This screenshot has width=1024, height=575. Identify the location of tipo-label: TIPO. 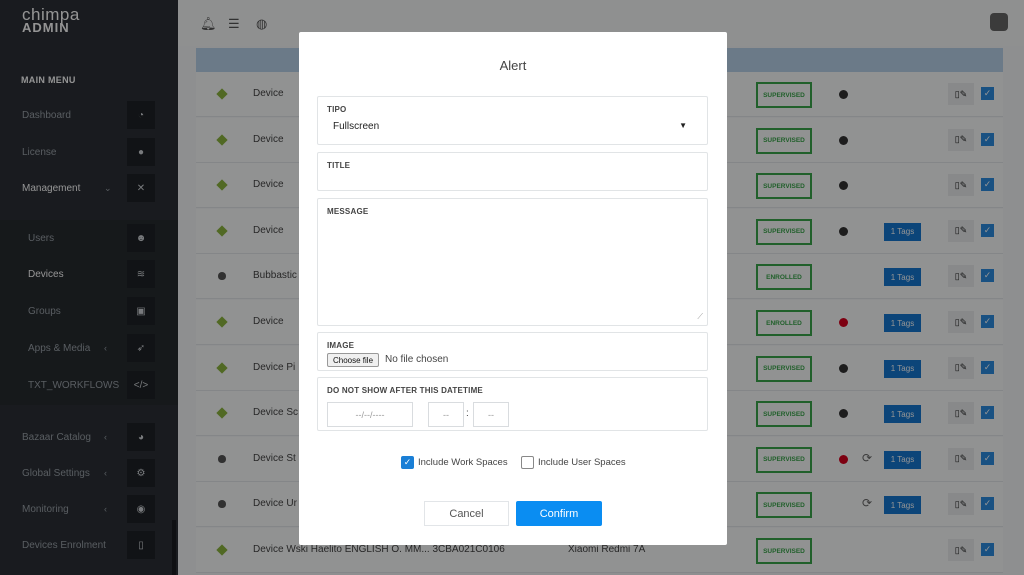
(337, 109).